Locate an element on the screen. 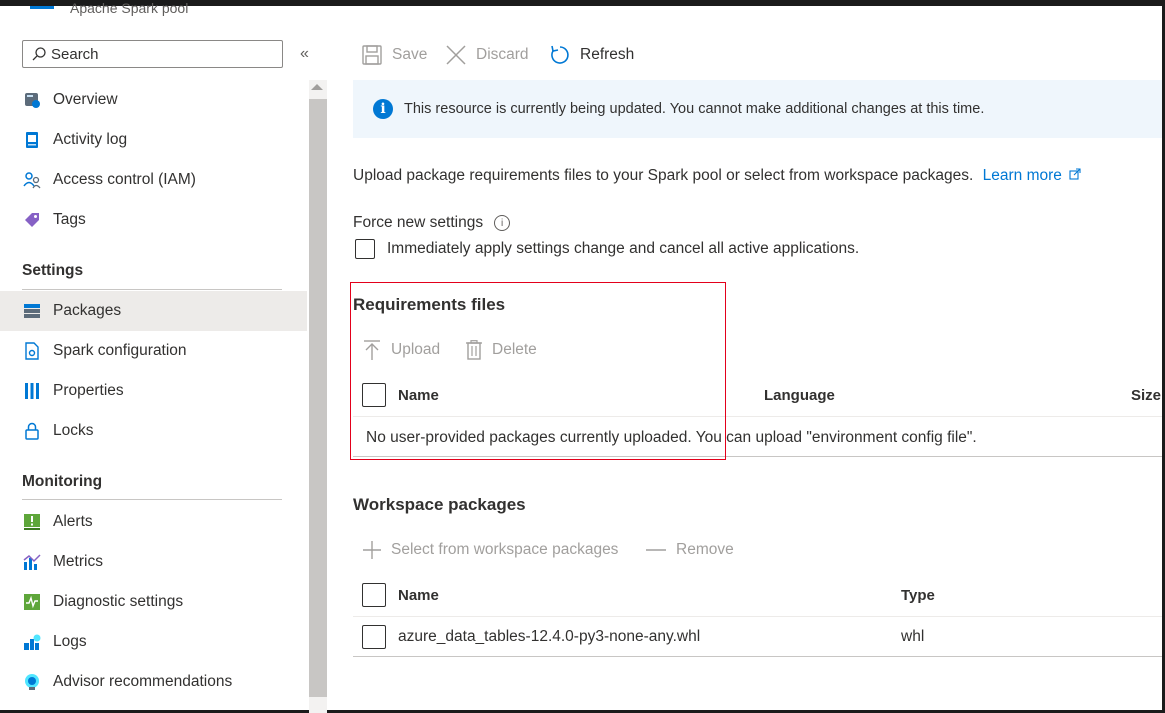 The image size is (1165, 713). monitoring-section-title: Monitoring is located at coordinates (62, 481).